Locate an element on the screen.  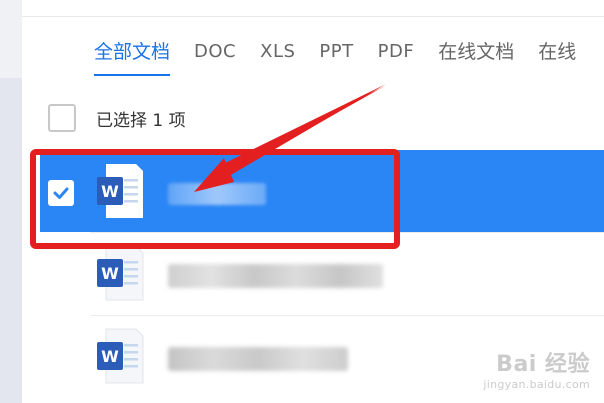
selection-bar: 已选择 1 项 is located at coordinates (117, 118).